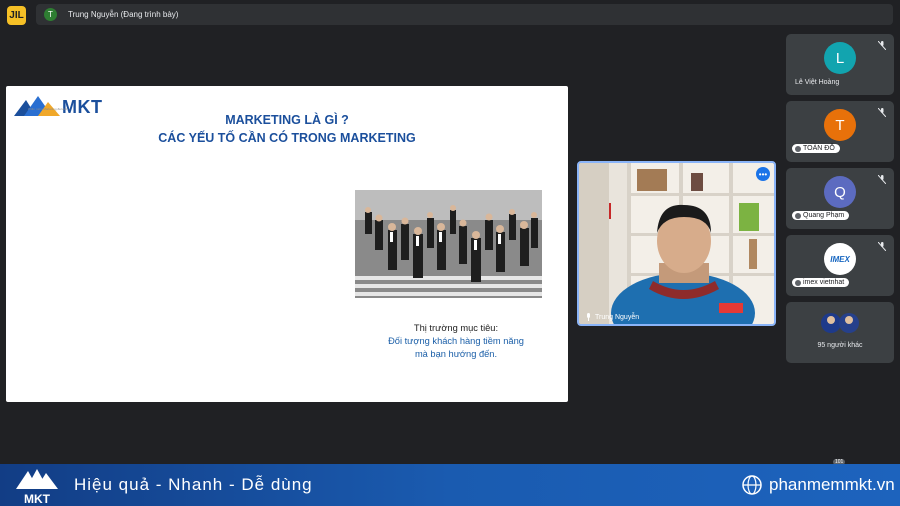 The width and height of the screenshot is (900, 506). I want to click on banner-logo: MKT, so click(37, 486).